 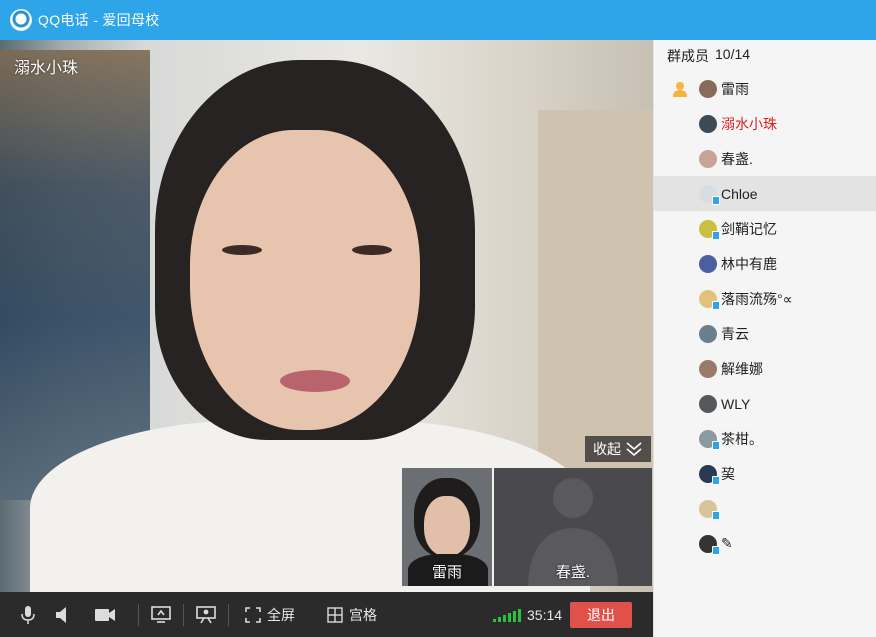 I want to click on member-item: 剑鞘记忆, so click(x=765, y=228).